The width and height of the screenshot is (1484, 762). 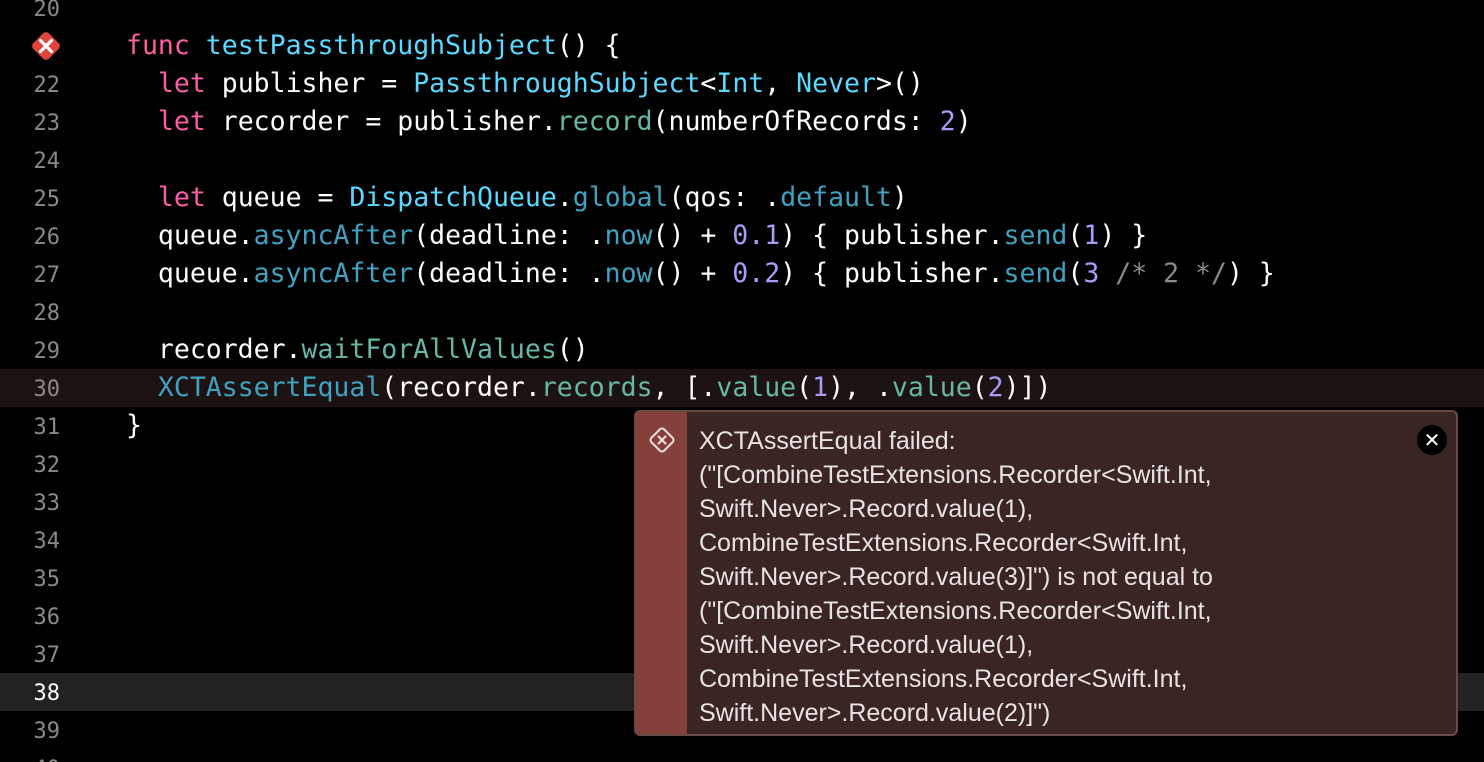 I want to click on line-number: 35, so click(x=47, y=579).